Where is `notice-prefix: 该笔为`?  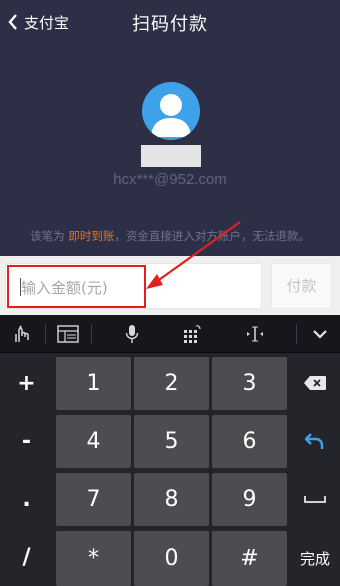 notice-prefix: 该笔为 is located at coordinates (49, 236).